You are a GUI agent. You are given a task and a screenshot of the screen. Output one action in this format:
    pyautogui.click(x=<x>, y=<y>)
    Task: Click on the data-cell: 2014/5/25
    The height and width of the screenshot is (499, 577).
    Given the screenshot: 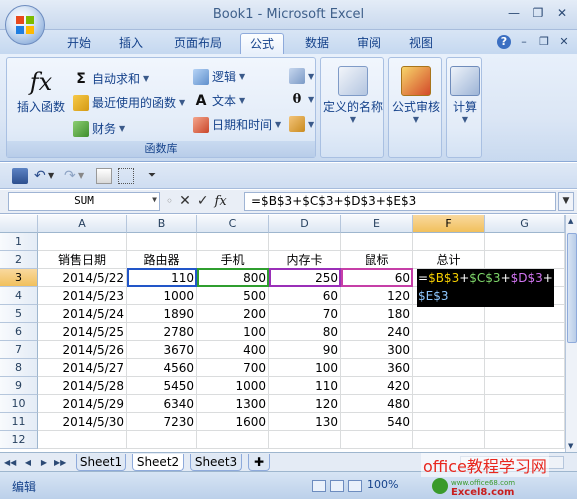 What is the action you would take?
    pyautogui.click(x=82, y=332)
    